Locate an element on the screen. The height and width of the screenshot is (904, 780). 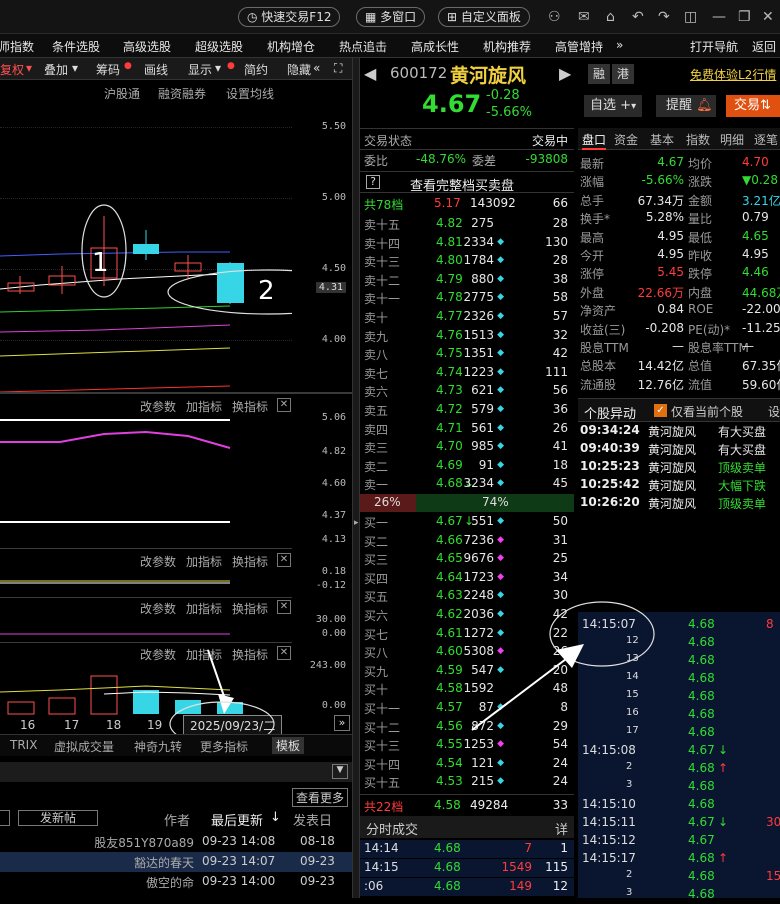
order-level-row: 卖八 4.75 1351 ◆ 42 is located at coordinates (467, 354).